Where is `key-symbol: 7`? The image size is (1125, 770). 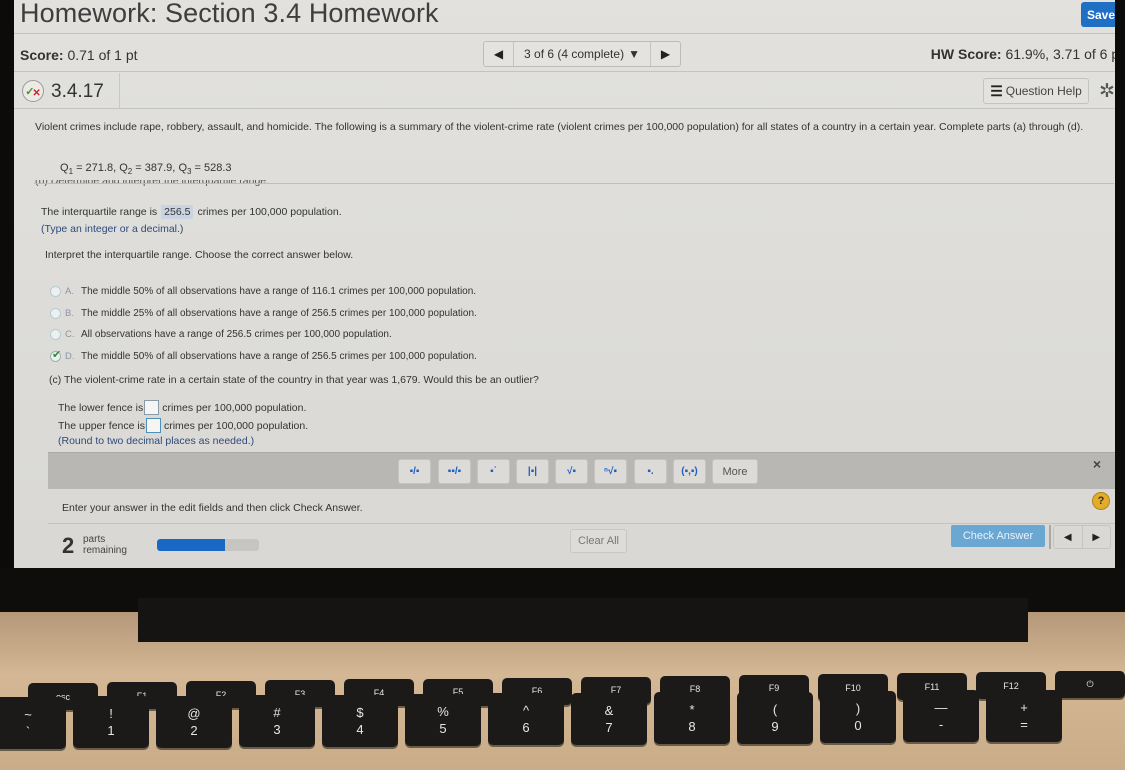 key-symbol: 7 is located at coordinates (609, 727).